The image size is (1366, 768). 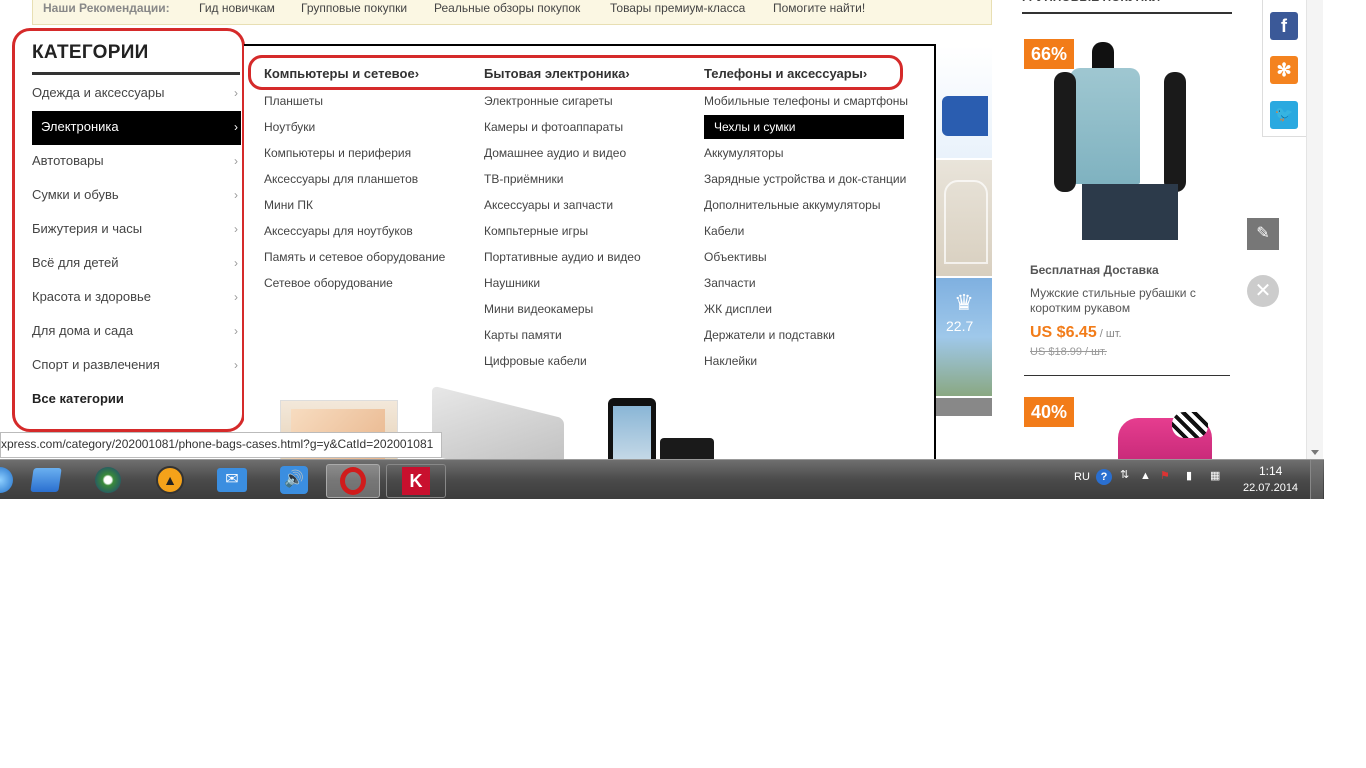 I want to click on action-center-flag-icon: ⚑, so click(x=1165, y=475).